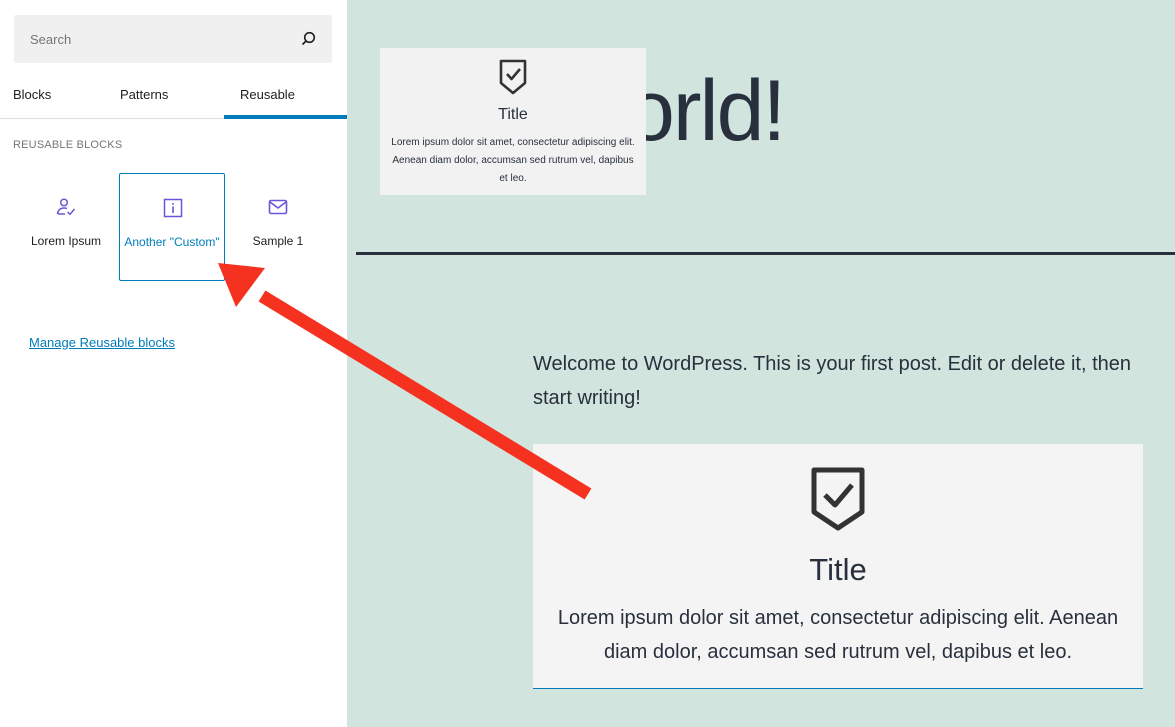 The height and width of the screenshot is (727, 1175). Describe the element at coordinates (32, 95) in the screenshot. I see `tab-blocks: Blocks` at that location.